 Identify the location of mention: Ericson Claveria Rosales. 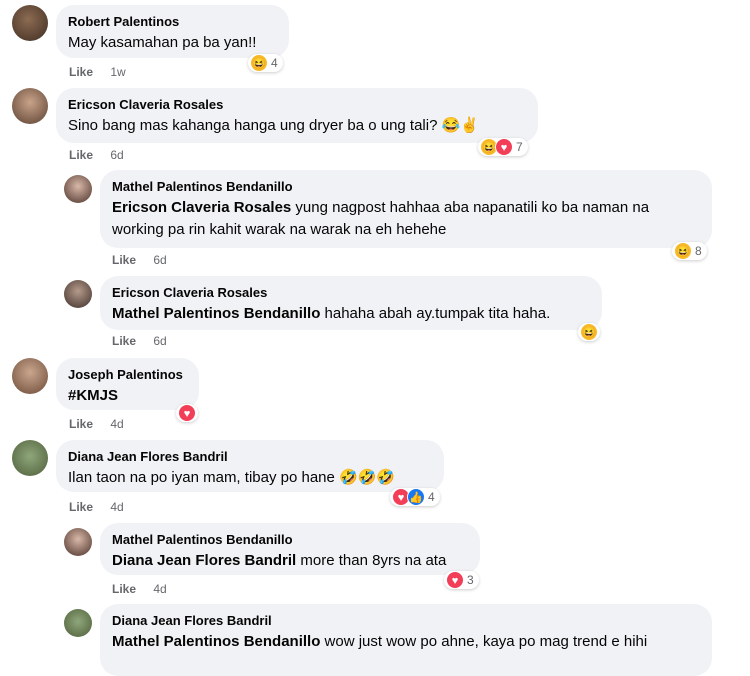
(201, 207).